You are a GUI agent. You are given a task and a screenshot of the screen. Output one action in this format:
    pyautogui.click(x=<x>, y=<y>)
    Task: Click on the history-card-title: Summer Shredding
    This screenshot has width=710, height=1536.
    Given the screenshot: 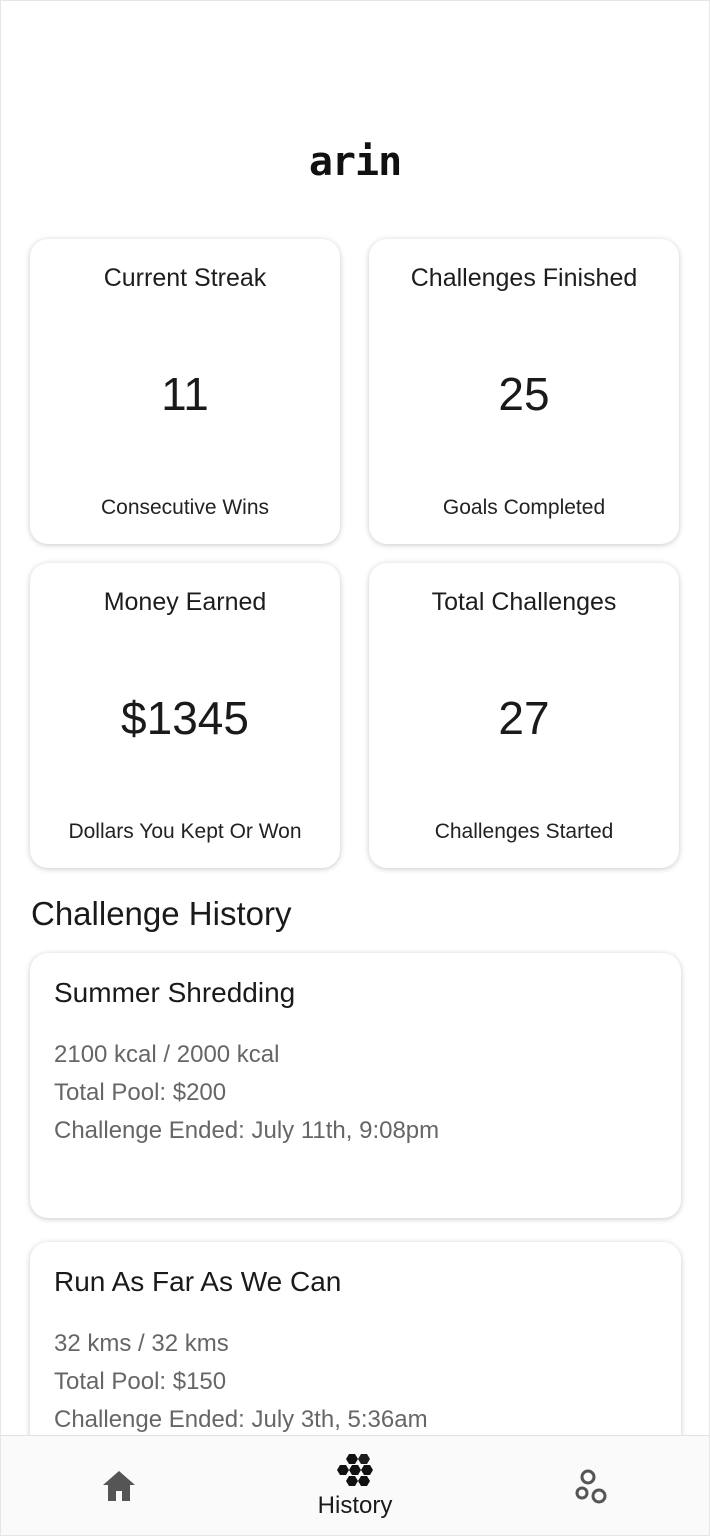 What is the action you would take?
    pyautogui.click(x=175, y=992)
    